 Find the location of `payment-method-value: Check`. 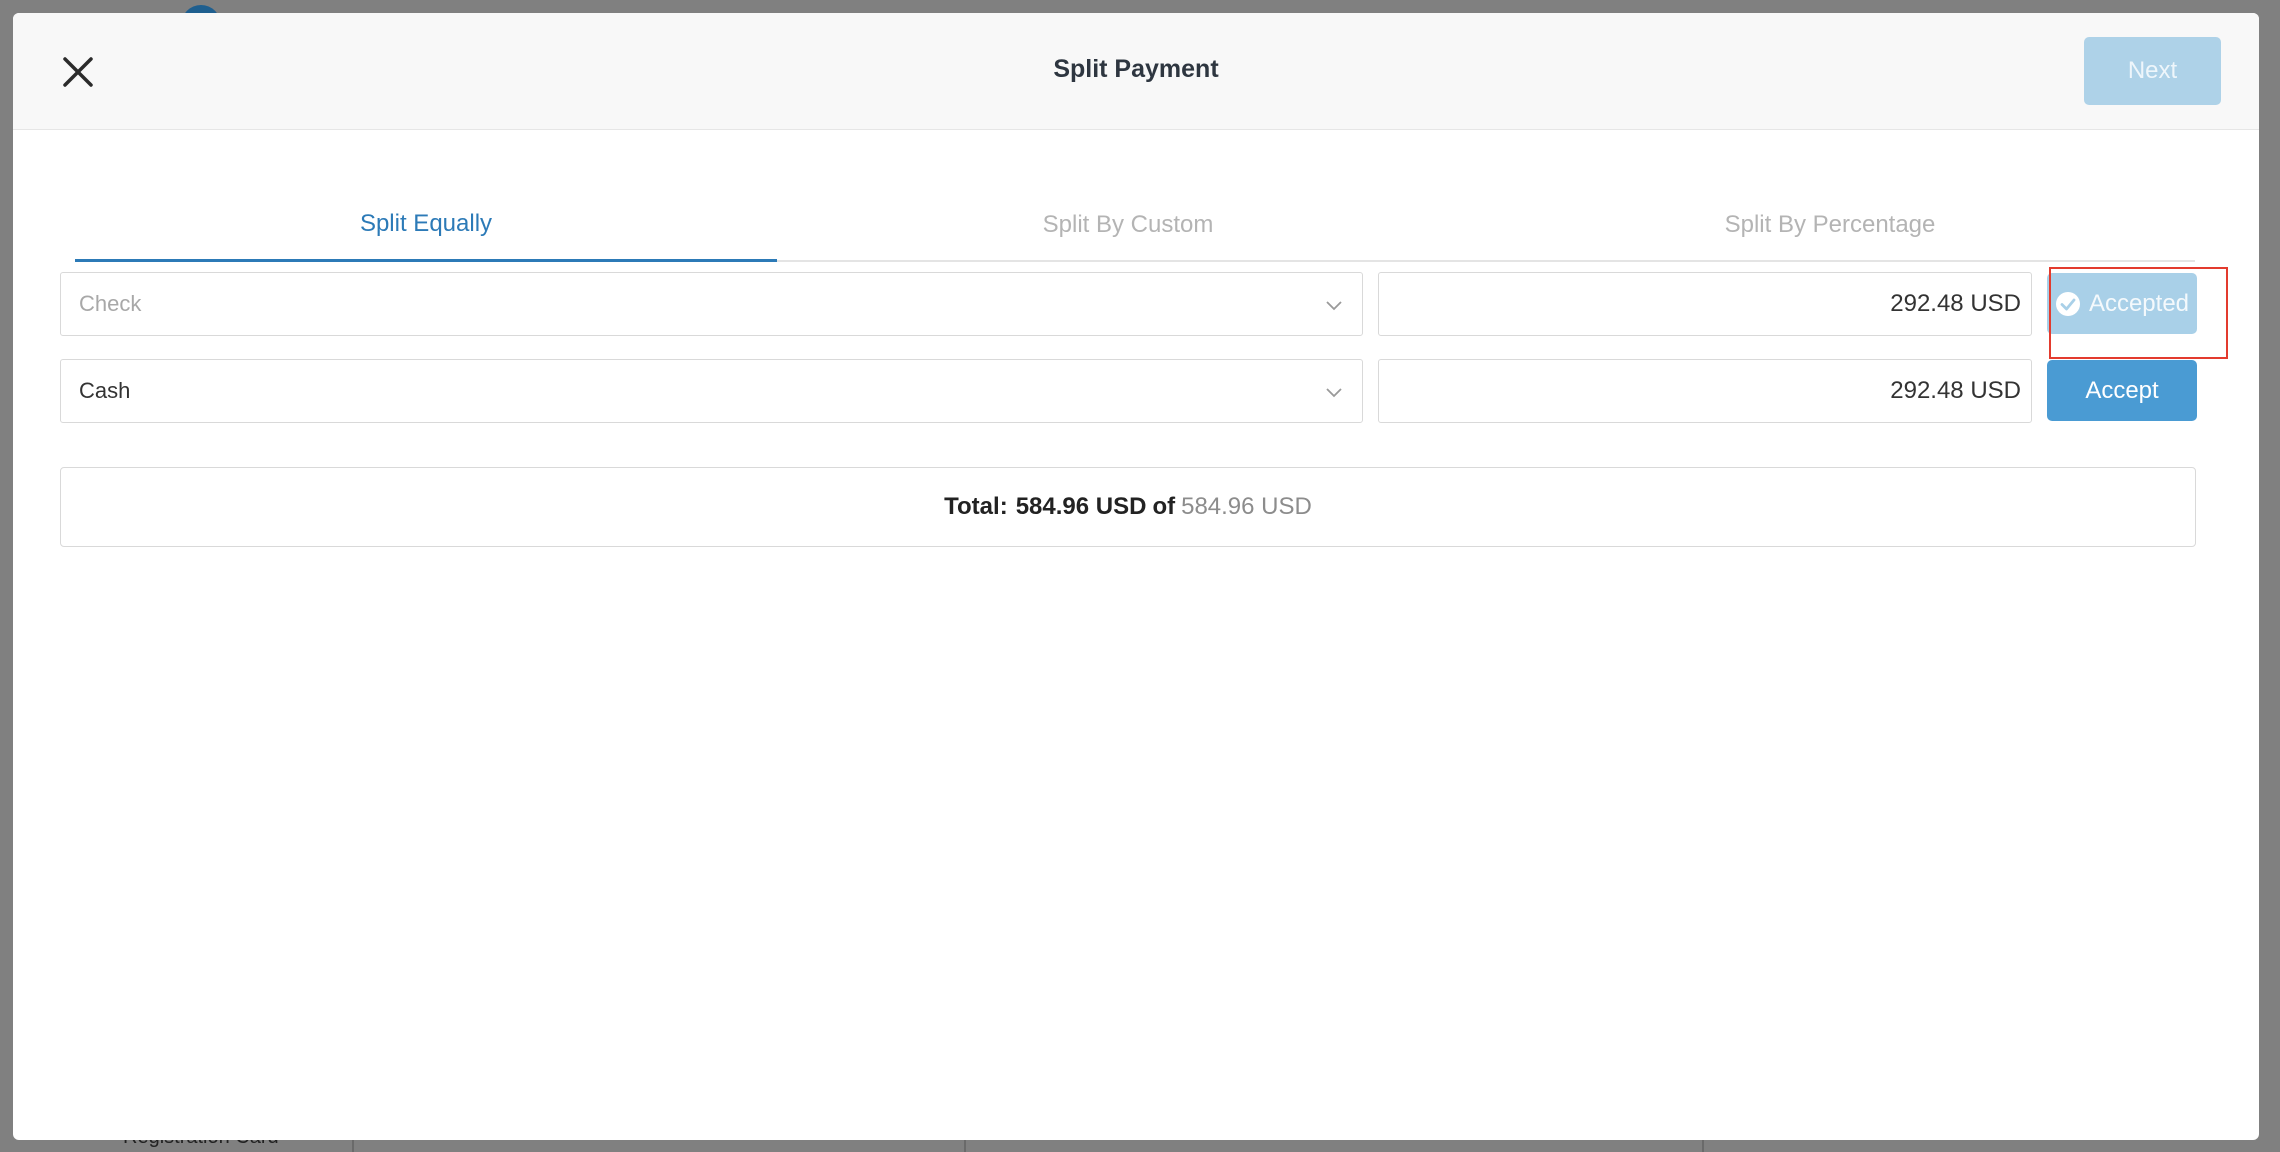

payment-method-value: Check is located at coordinates (110, 303).